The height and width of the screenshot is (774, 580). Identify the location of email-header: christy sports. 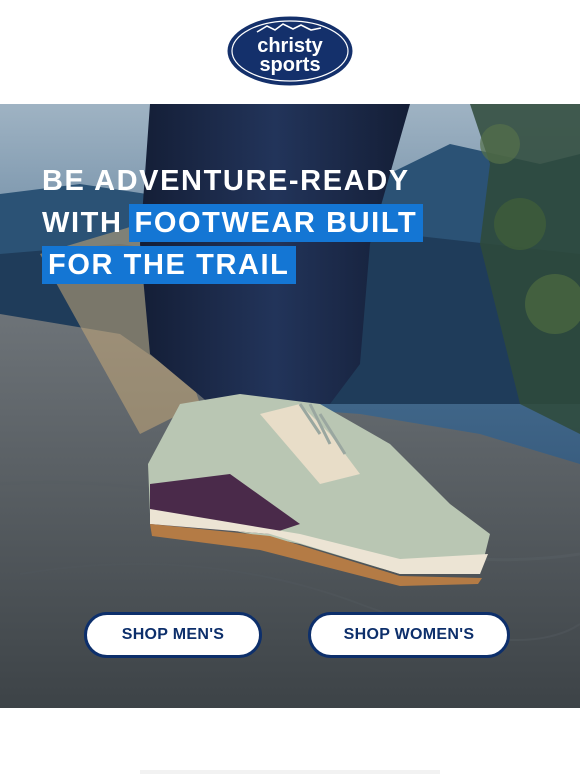
(290, 52).